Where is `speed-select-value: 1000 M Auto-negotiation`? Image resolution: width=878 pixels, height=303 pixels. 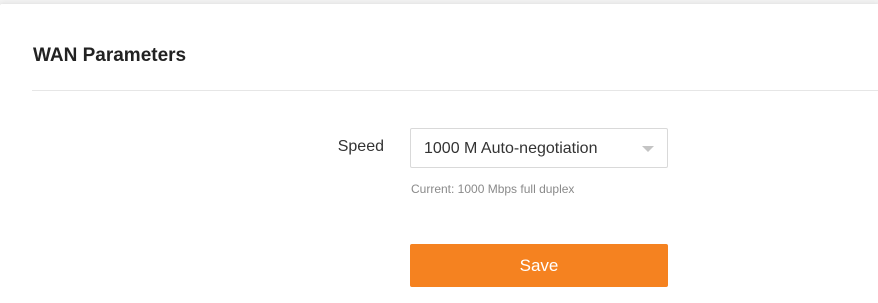 speed-select-value: 1000 M Auto-negotiation is located at coordinates (511, 148).